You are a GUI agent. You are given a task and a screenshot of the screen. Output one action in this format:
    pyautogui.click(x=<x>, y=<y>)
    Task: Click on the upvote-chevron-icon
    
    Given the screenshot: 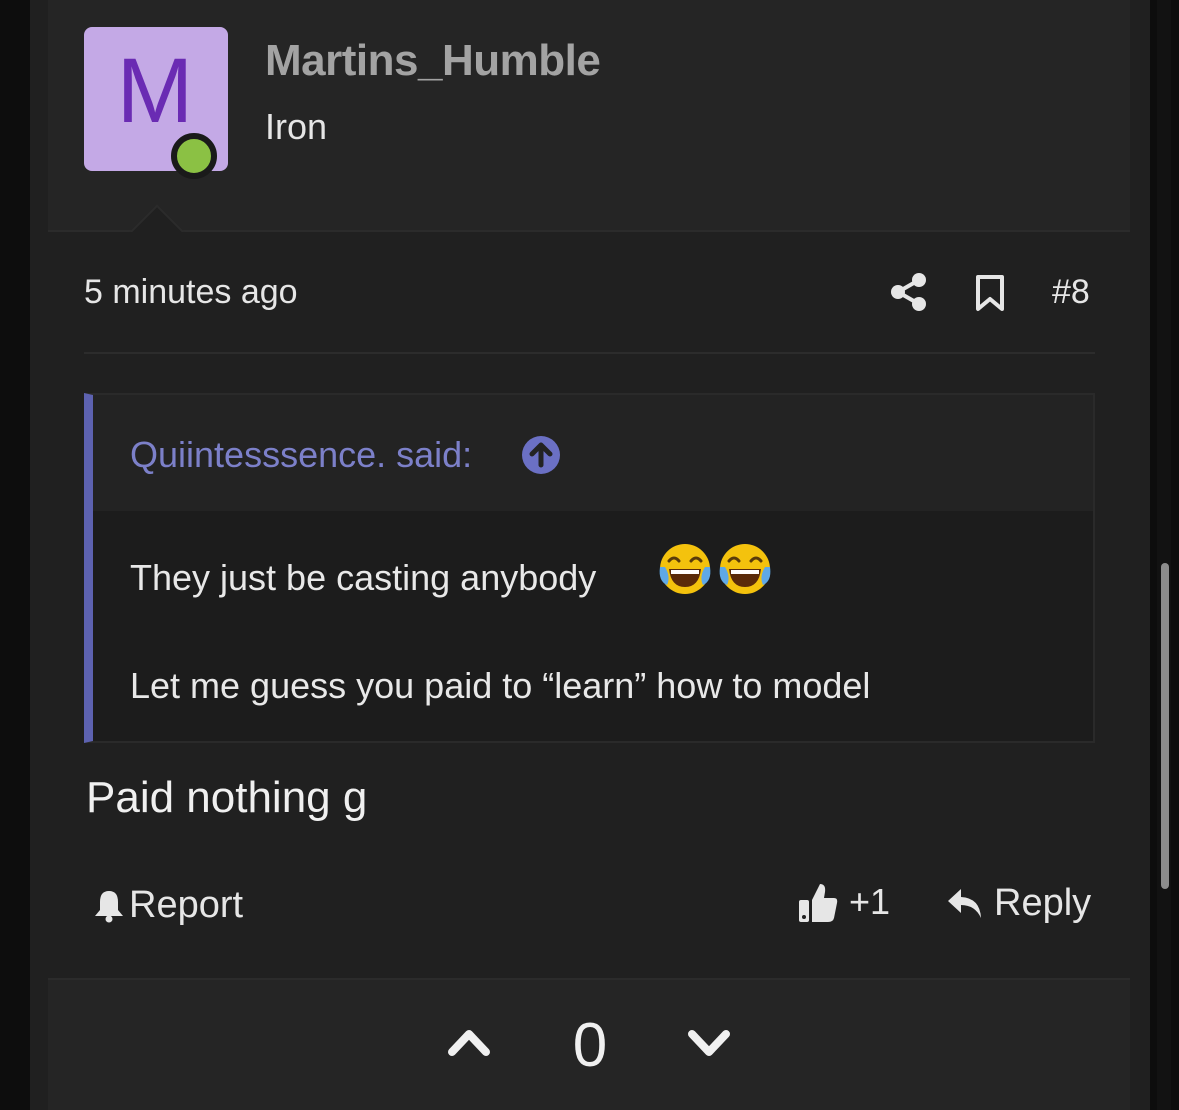 What is the action you would take?
    pyautogui.click(x=469, y=1042)
    